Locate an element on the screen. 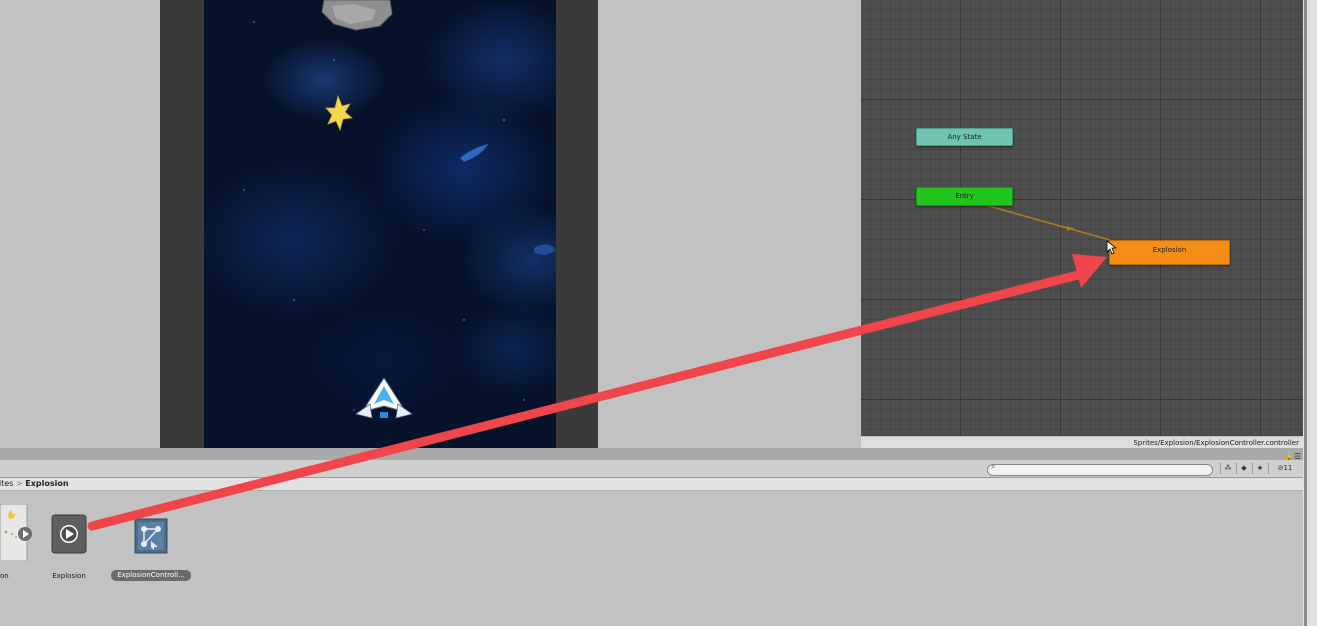 The image size is (1317, 626). state-label-any-state: Any State is located at coordinates (964, 137).